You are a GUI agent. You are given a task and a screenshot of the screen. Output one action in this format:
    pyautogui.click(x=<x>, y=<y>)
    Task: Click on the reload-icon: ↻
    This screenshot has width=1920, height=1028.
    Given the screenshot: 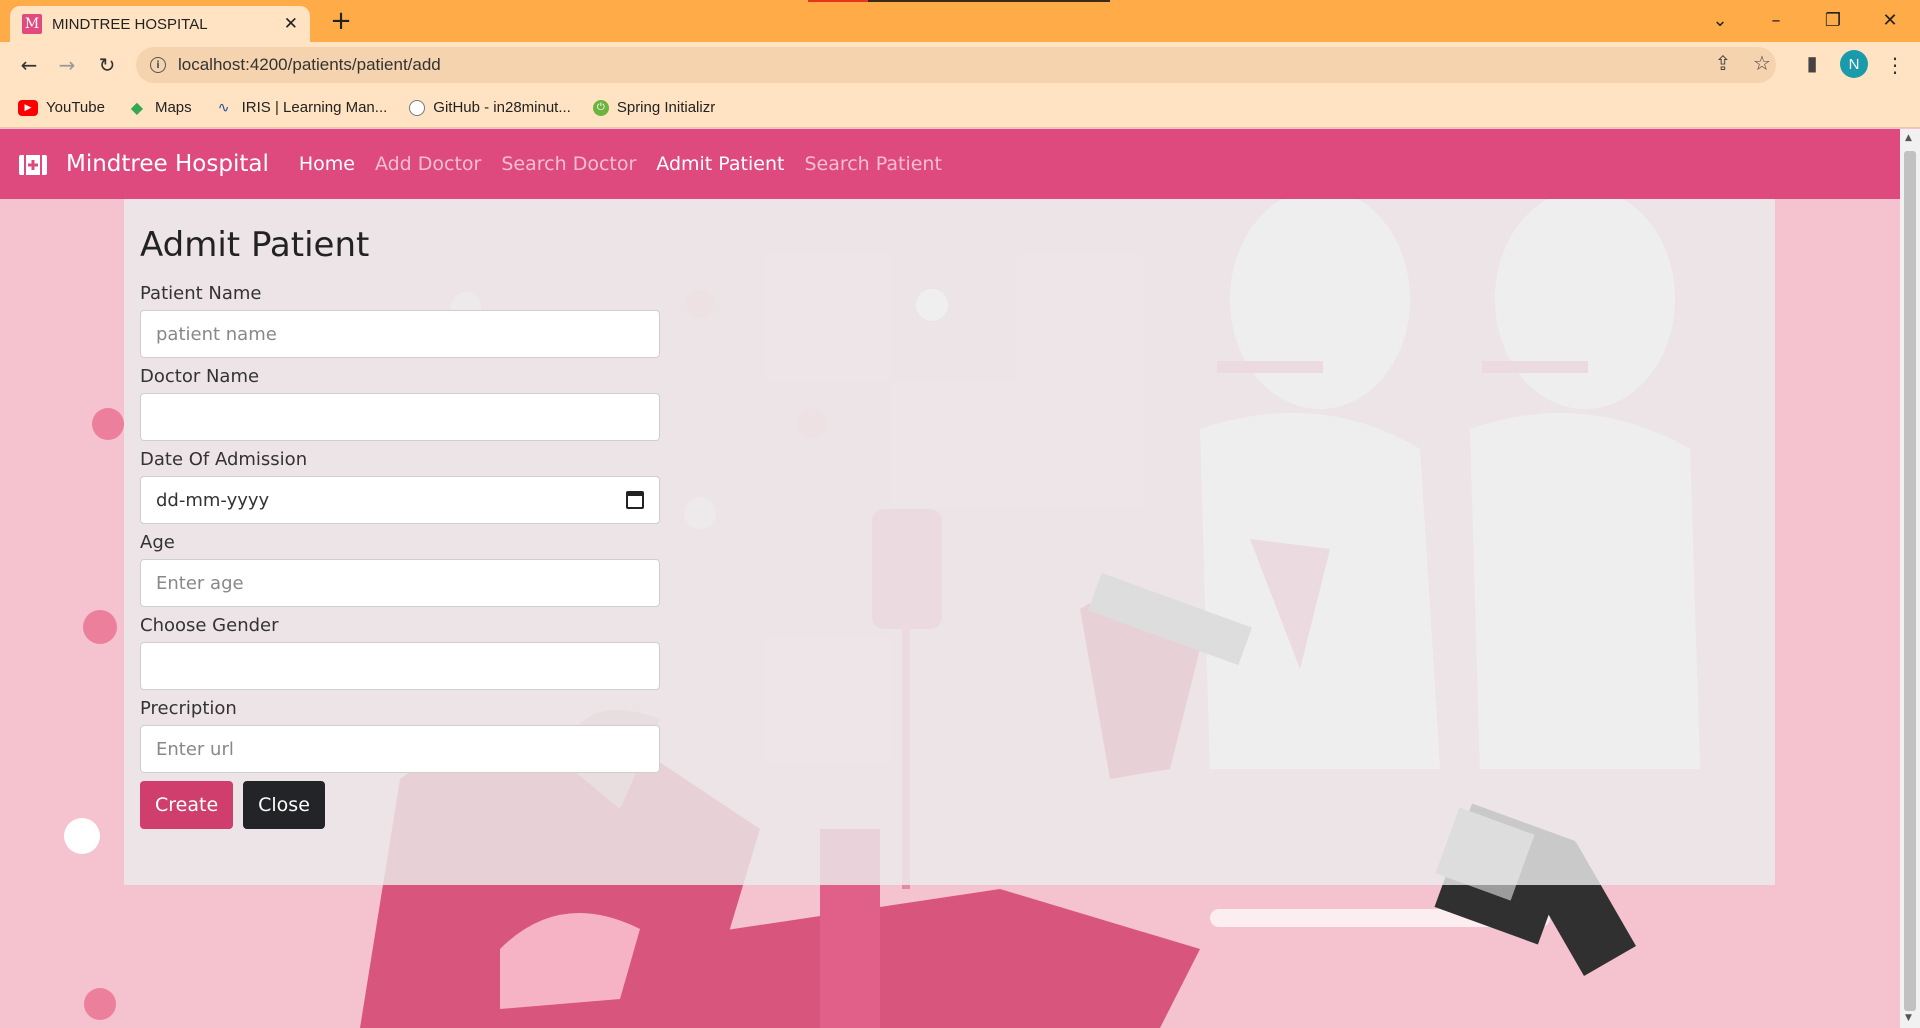 What is the action you would take?
    pyautogui.click(x=107, y=65)
    